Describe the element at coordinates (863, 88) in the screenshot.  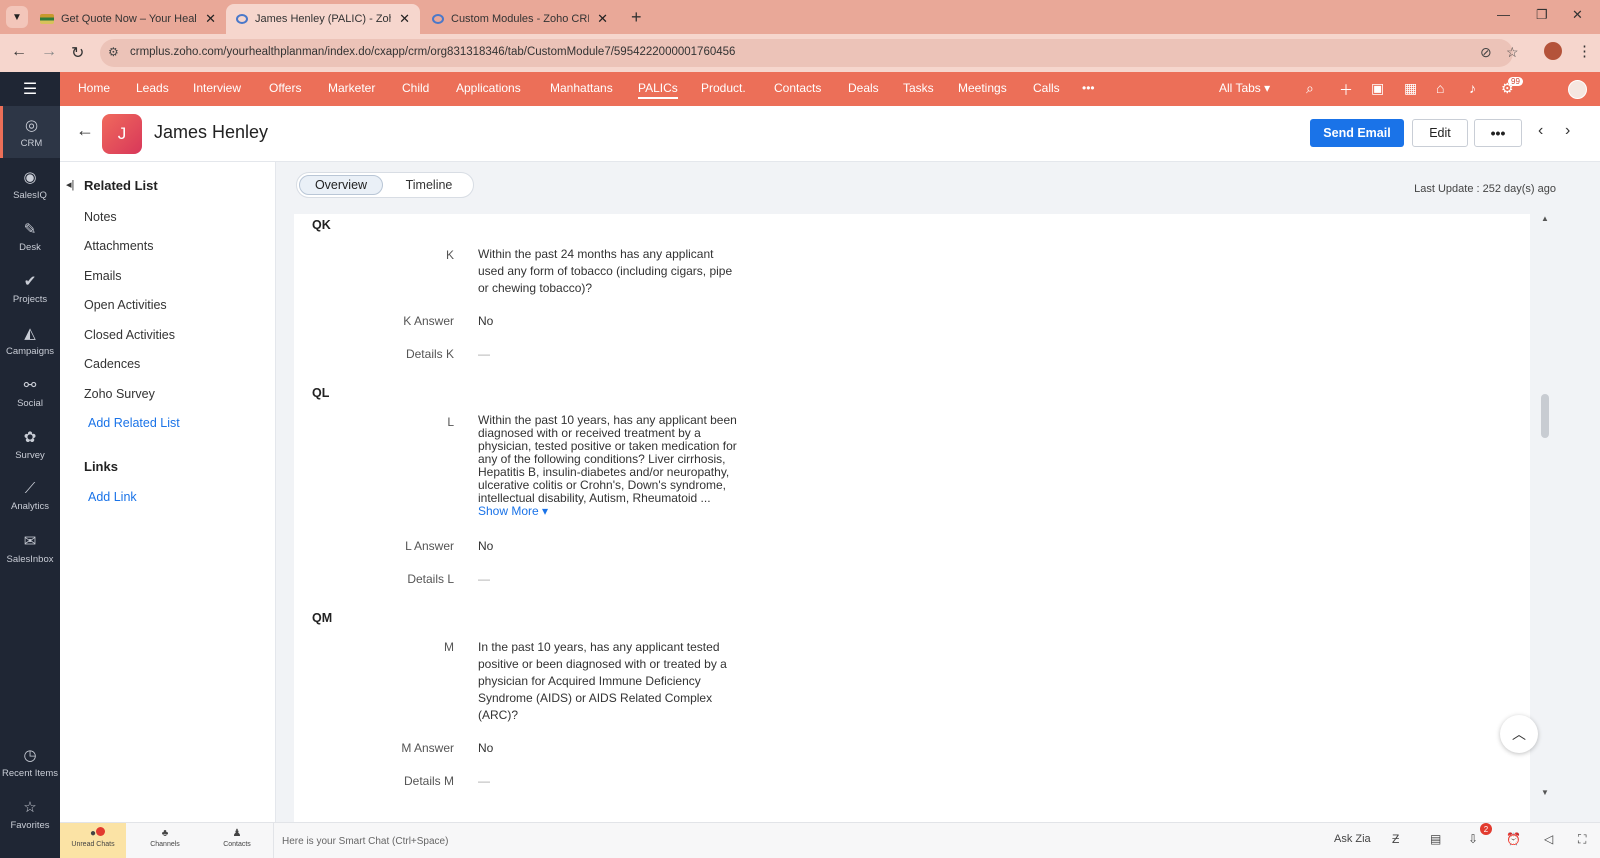
I see `nav-deals: Deals` at that location.